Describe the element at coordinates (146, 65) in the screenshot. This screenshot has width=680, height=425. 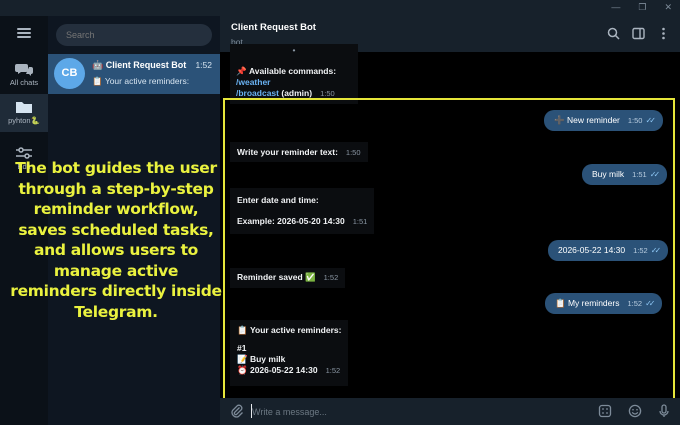
I see `chat-name-text: Client Request Bot` at that location.